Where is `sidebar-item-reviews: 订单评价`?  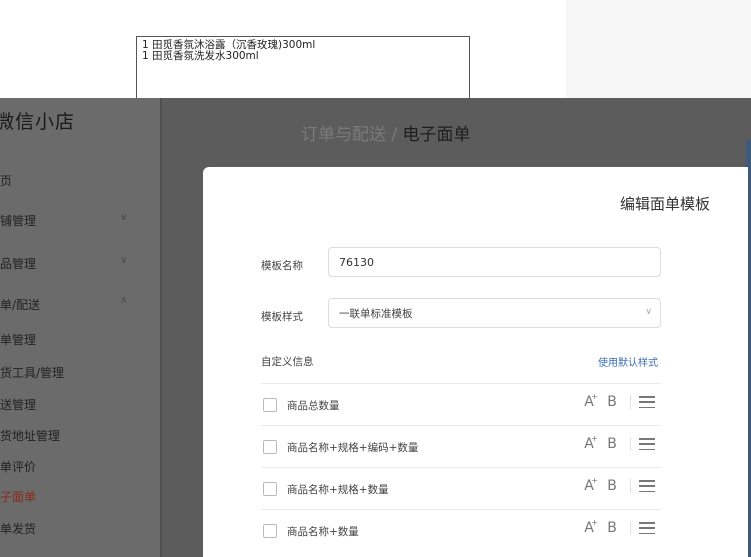
sidebar-item-reviews: 订单评价 is located at coordinates (18, 466).